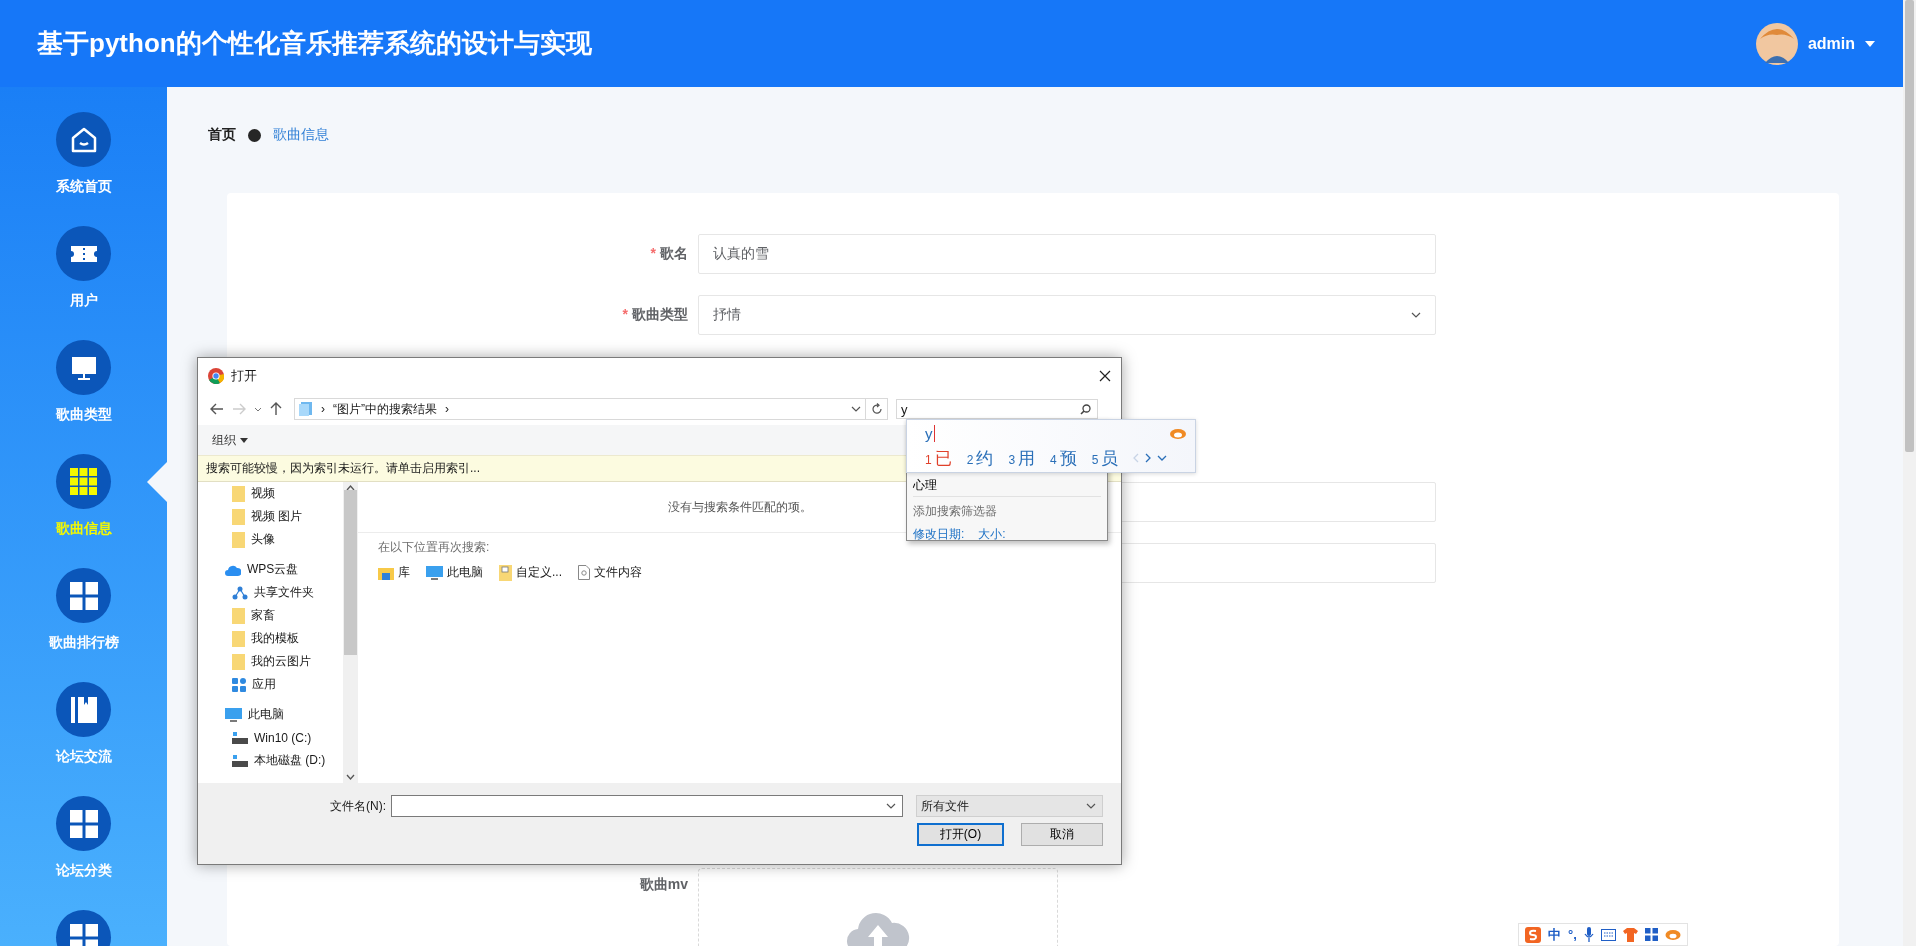 The image size is (1916, 946). I want to click on apps-icon, so click(239, 684).